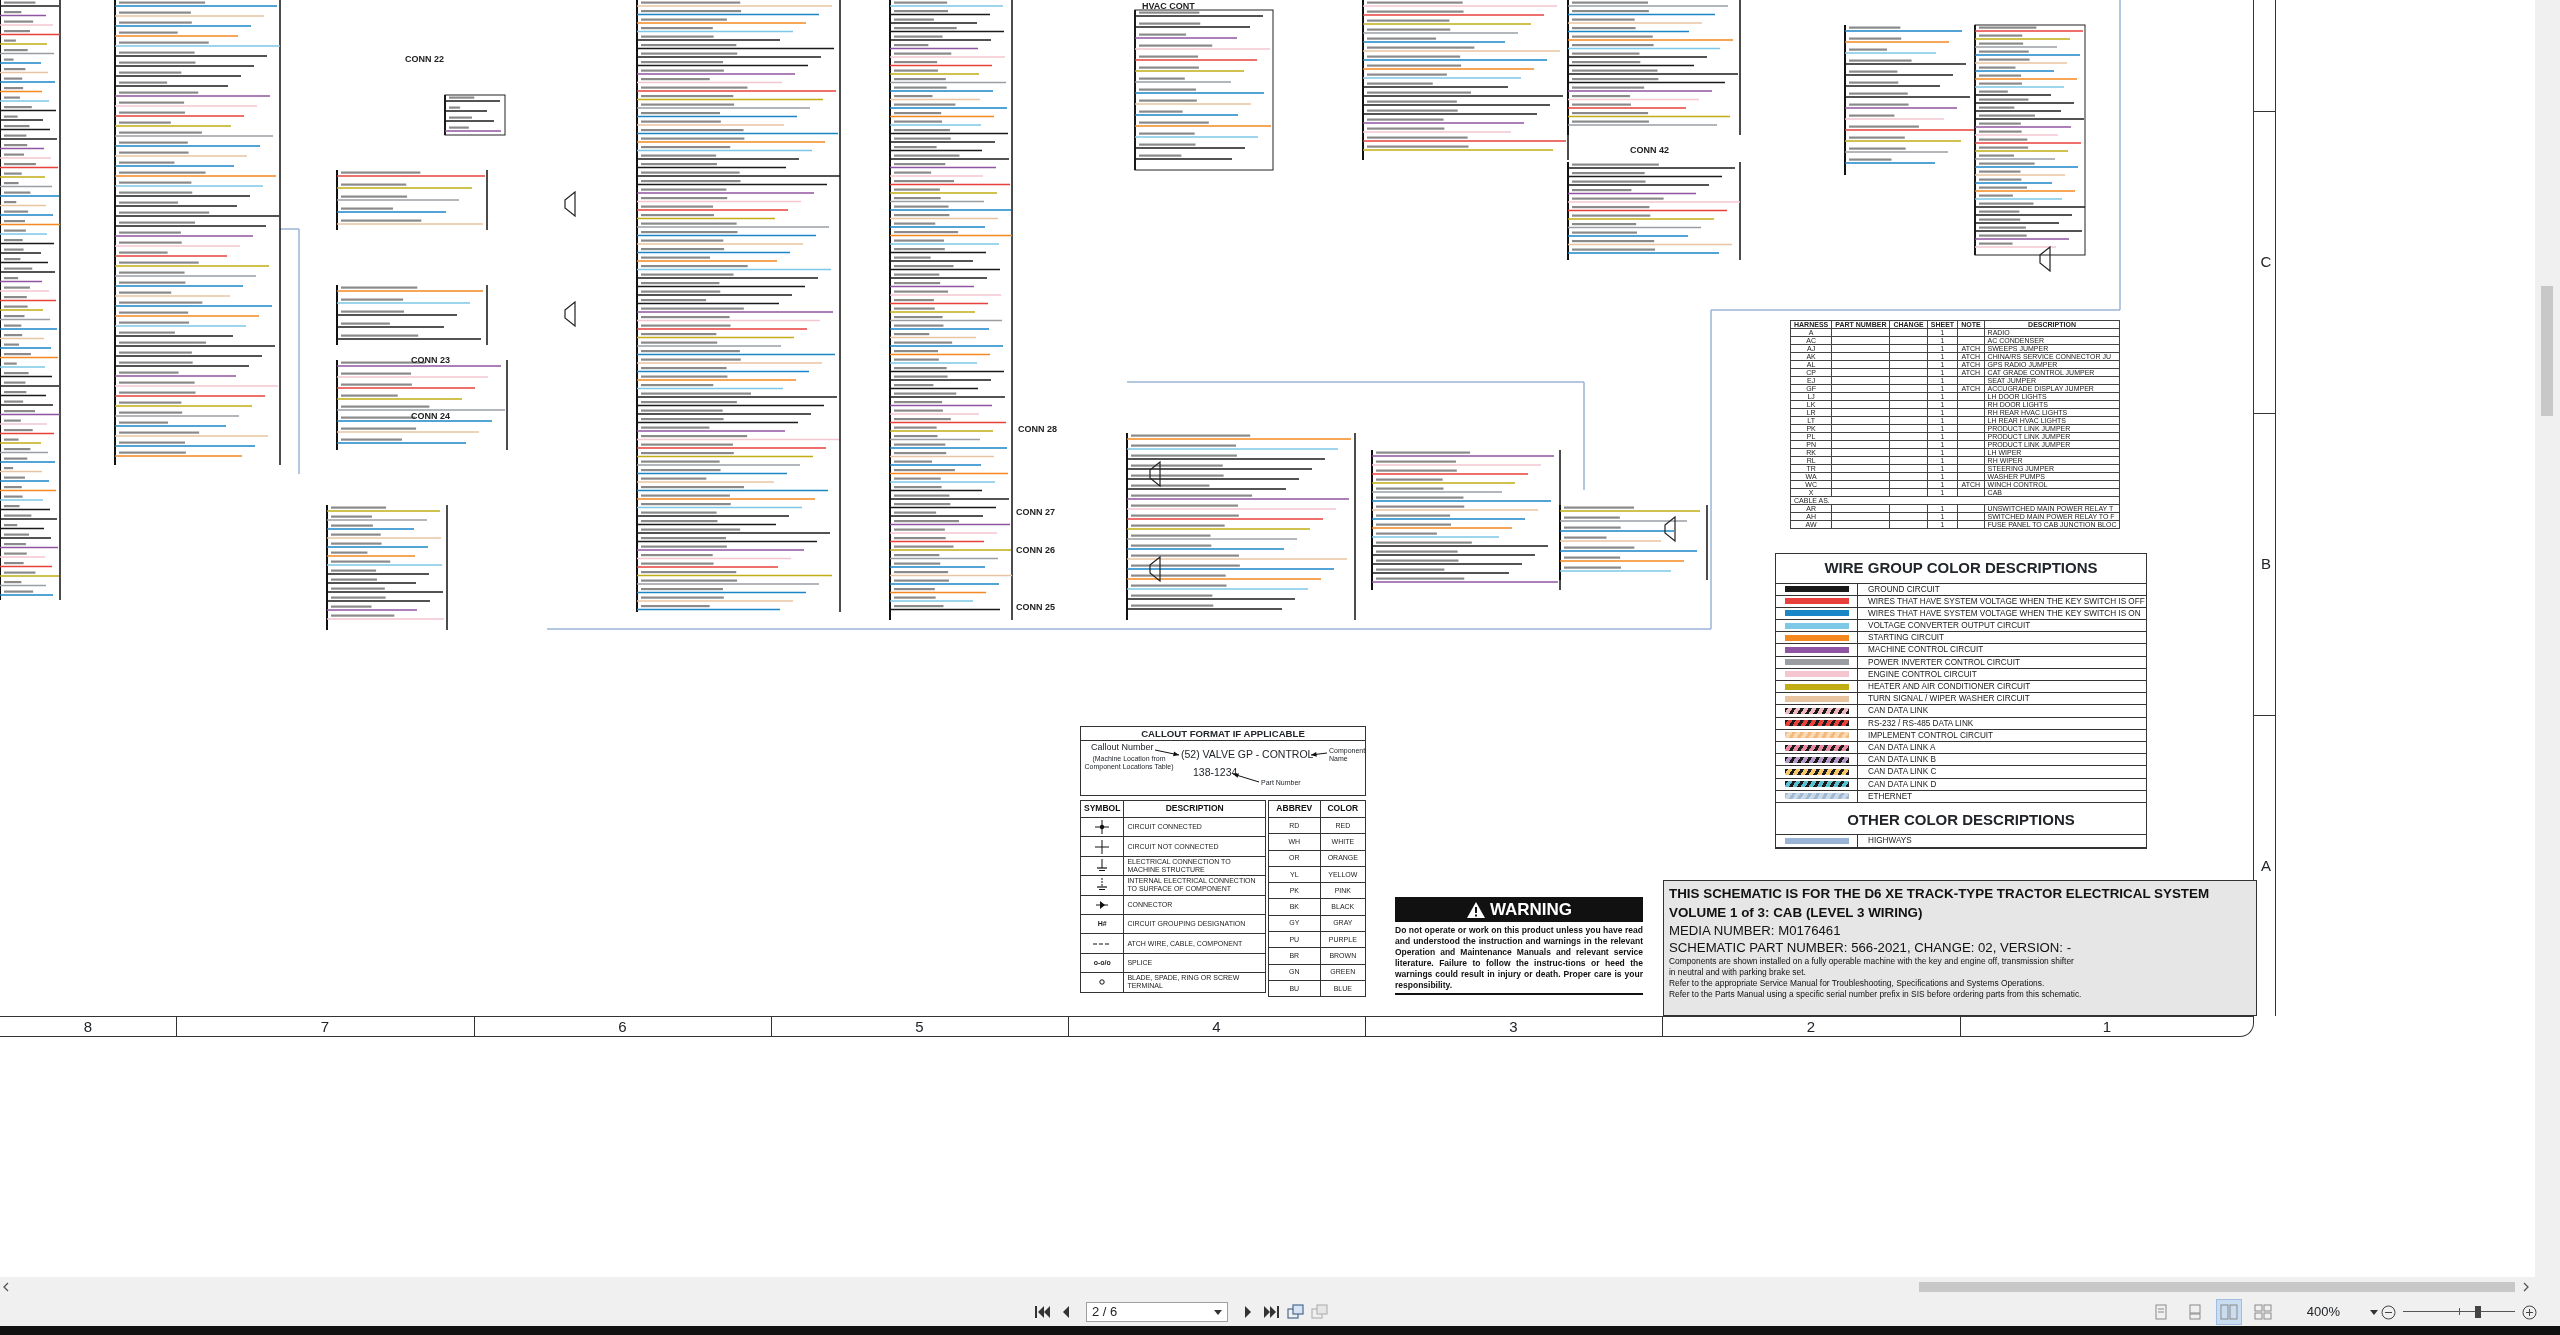 The image size is (2560, 1335). I want to click on last-page-icon, so click(1272, 1312).